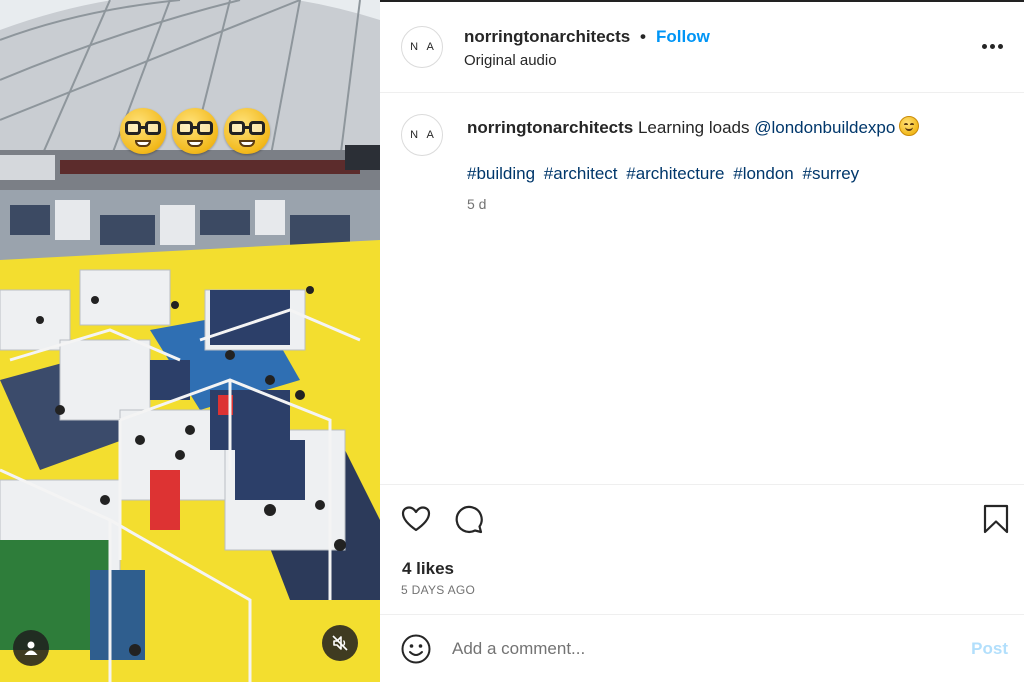 This screenshot has width=1024, height=682. I want to click on user-icon, so click(31, 648).